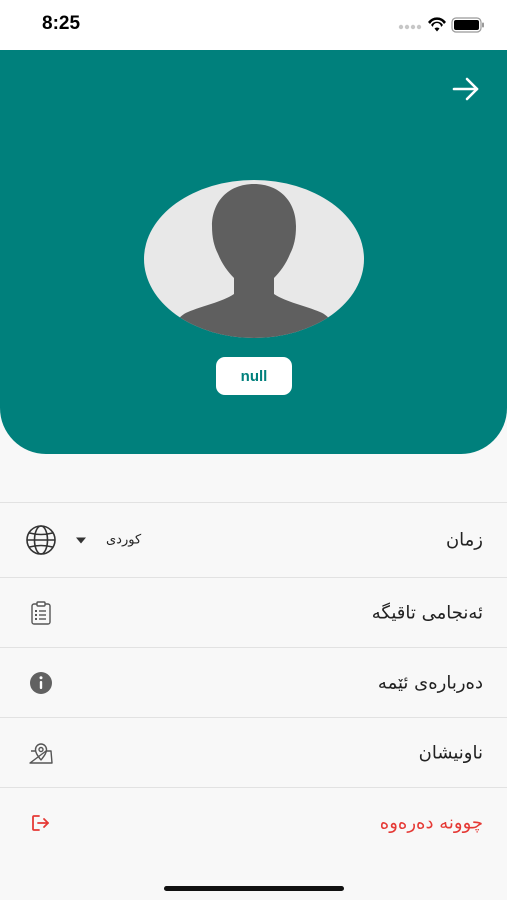 This screenshot has width=507, height=900. I want to click on cellular-signal-icon, so click(410, 27).